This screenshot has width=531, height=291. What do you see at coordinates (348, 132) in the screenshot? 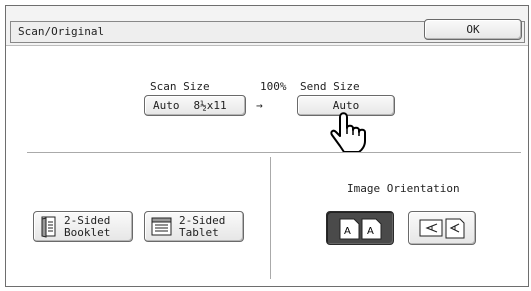
I see `pointing-hand-icon` at bounding box center [348, 132].